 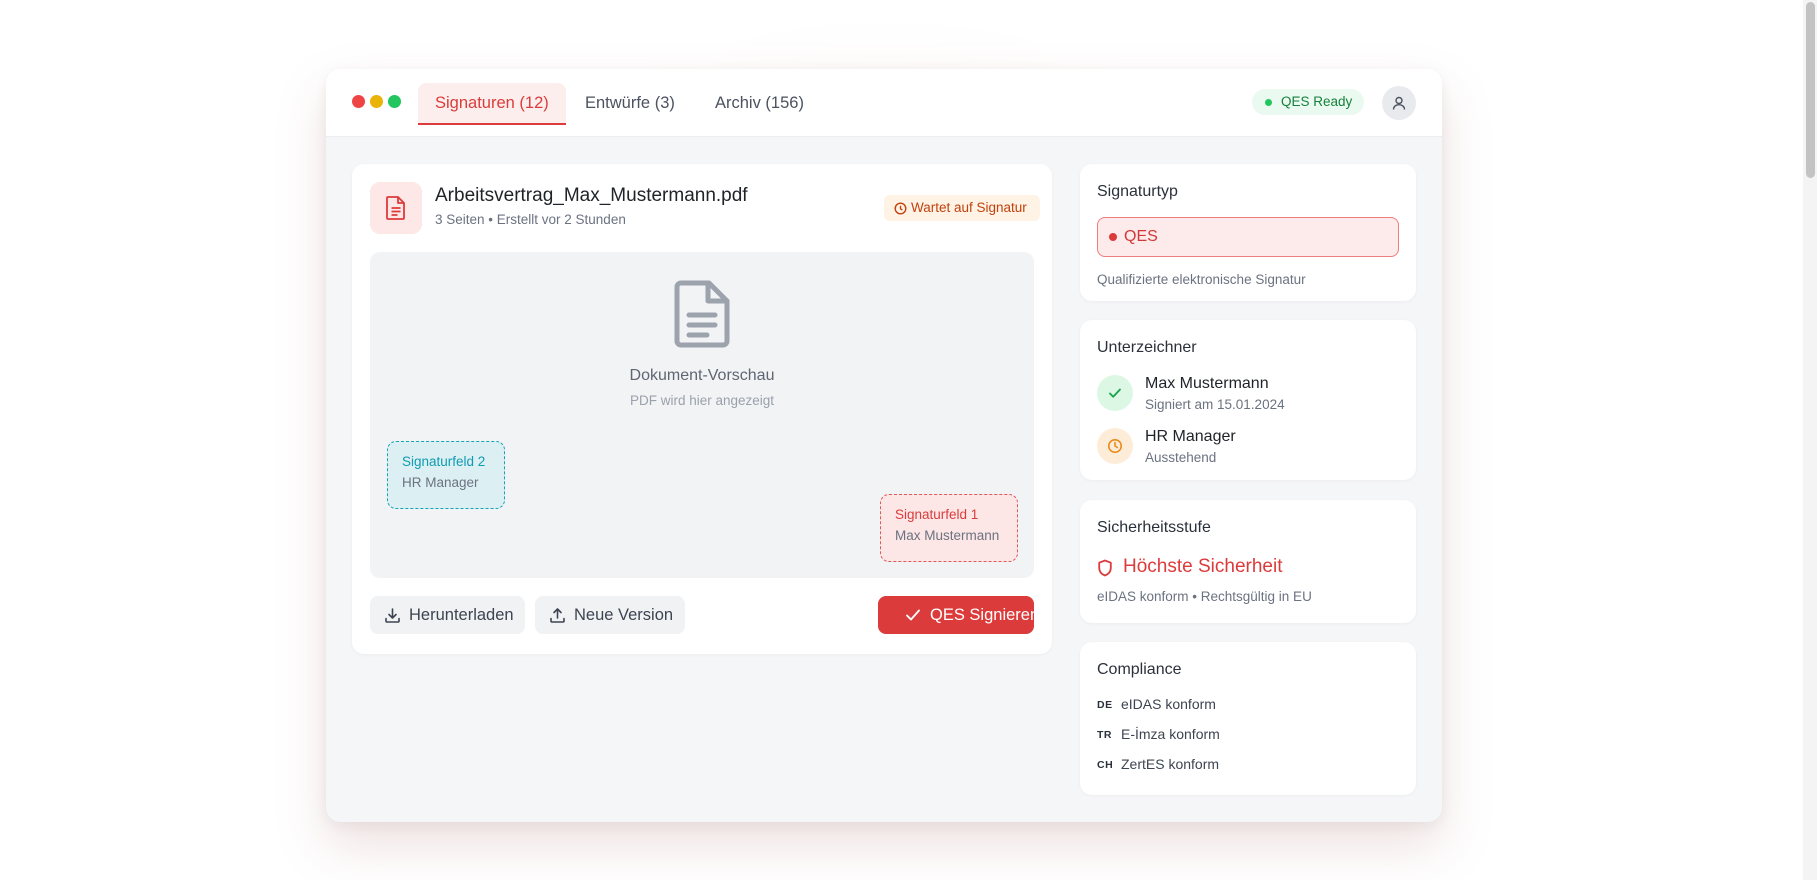 I want to click on tab-signaturen: Signaturen (12), so click(x=492, y=104).